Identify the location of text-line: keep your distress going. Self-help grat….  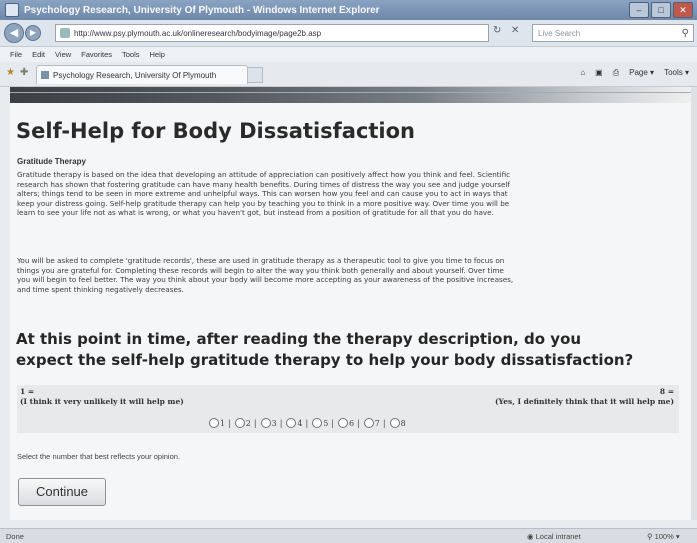
(263, 203).